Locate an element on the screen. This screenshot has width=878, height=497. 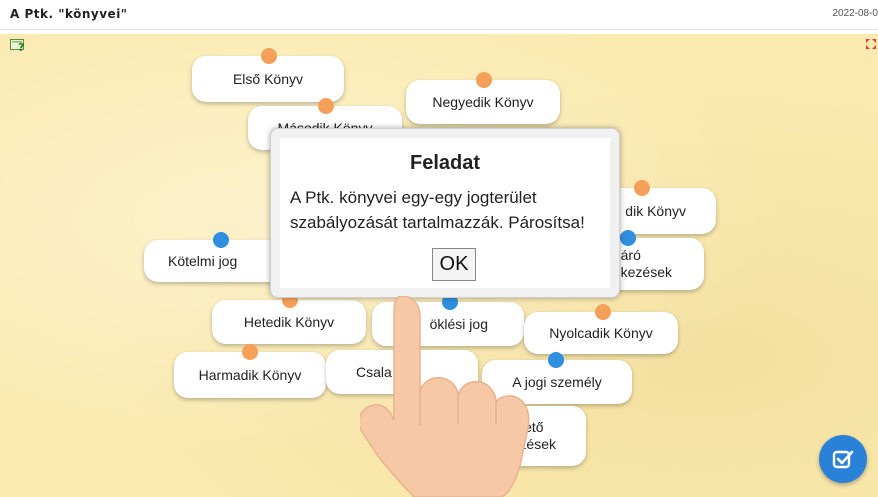
card-label: Nyolcadik Könyv is located at coordinates (601, 332).